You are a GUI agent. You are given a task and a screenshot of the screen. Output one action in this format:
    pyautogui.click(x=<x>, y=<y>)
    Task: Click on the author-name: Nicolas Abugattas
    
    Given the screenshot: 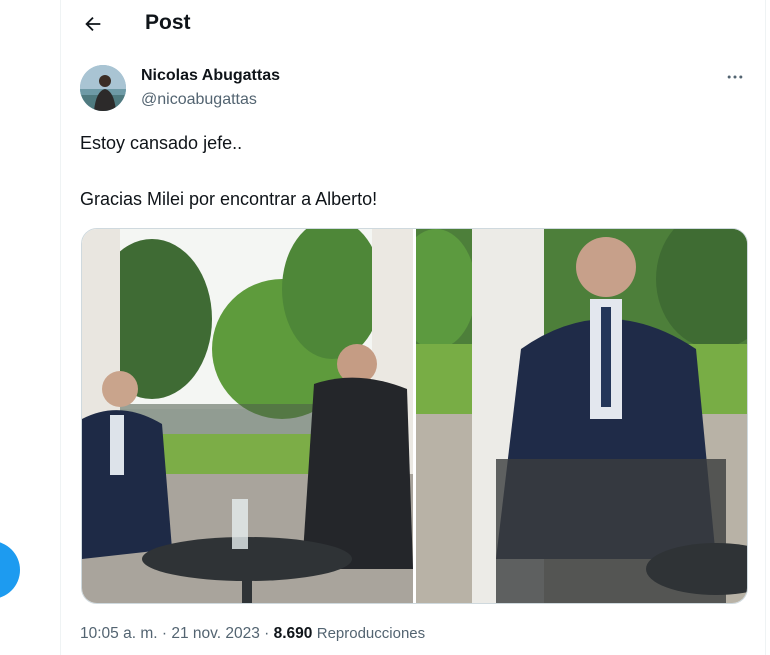 What is the action you would take?
    pyautogui.click(x=210, y=76)
    